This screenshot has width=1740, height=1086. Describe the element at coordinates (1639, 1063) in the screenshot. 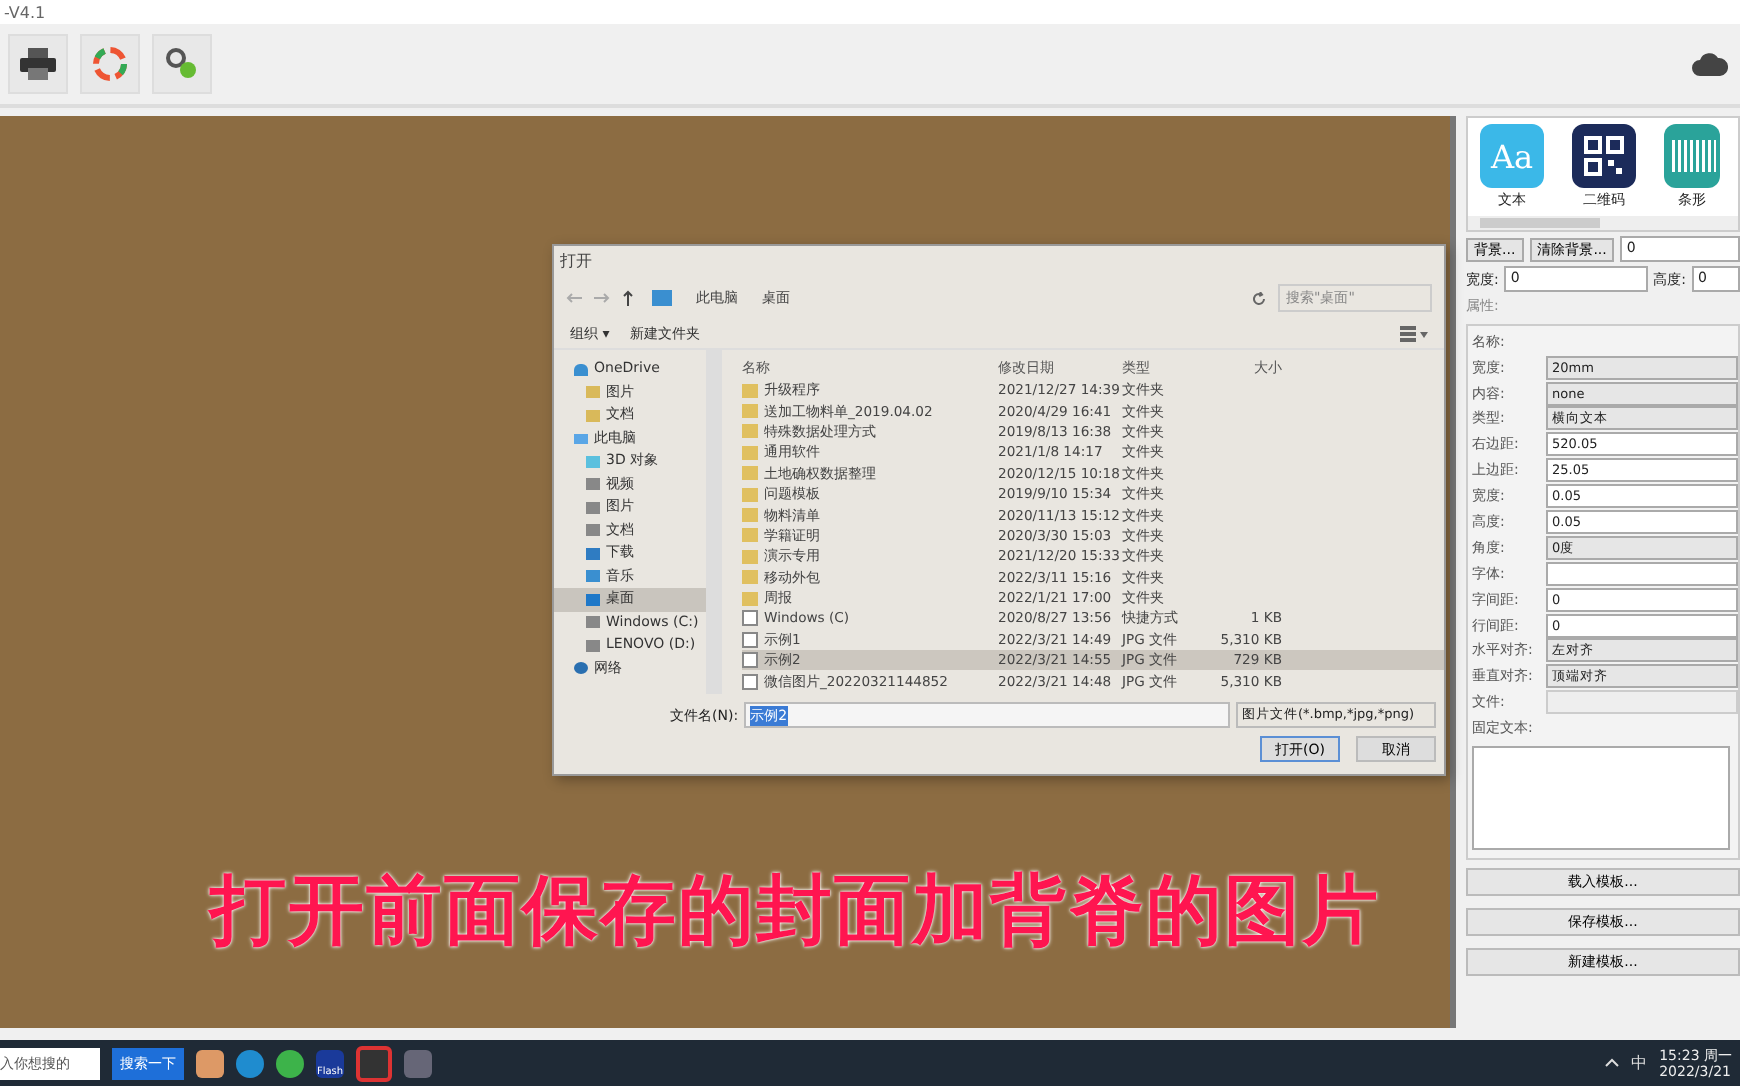

I see `ime-indicator: 中` at that location.